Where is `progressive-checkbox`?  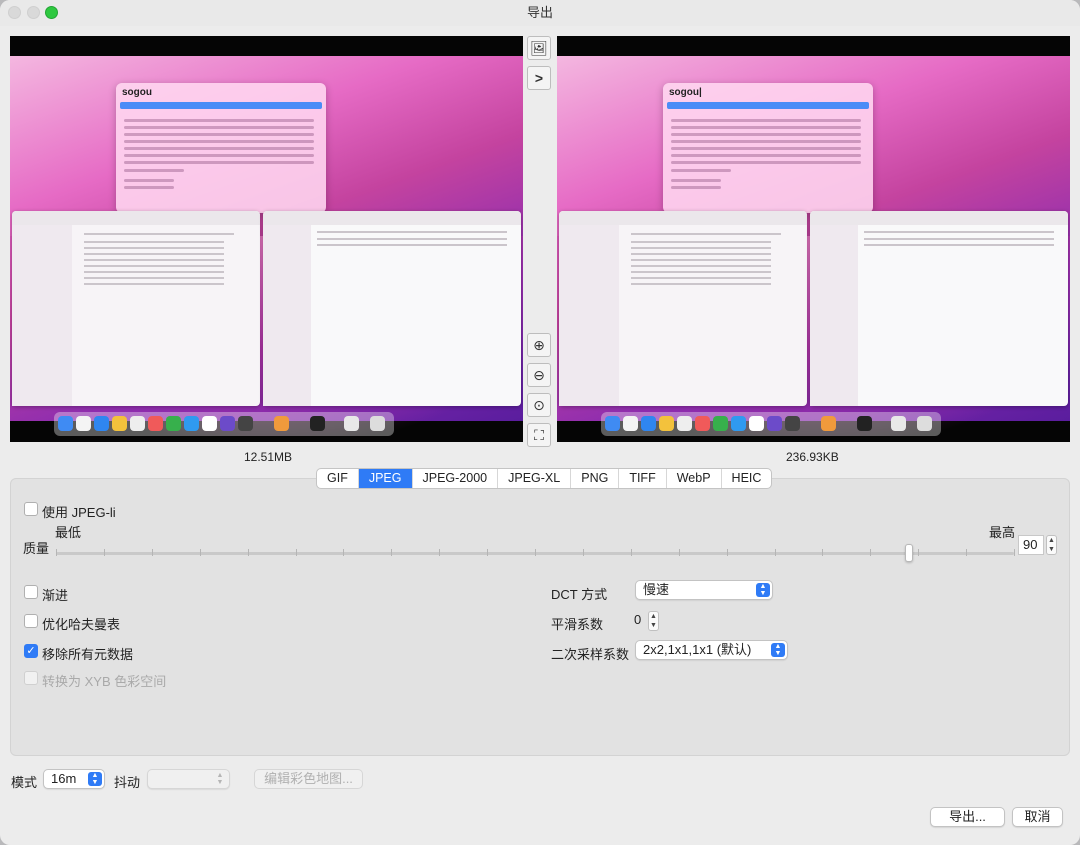 progressive-checkbox is located at coordinates (31, 592).